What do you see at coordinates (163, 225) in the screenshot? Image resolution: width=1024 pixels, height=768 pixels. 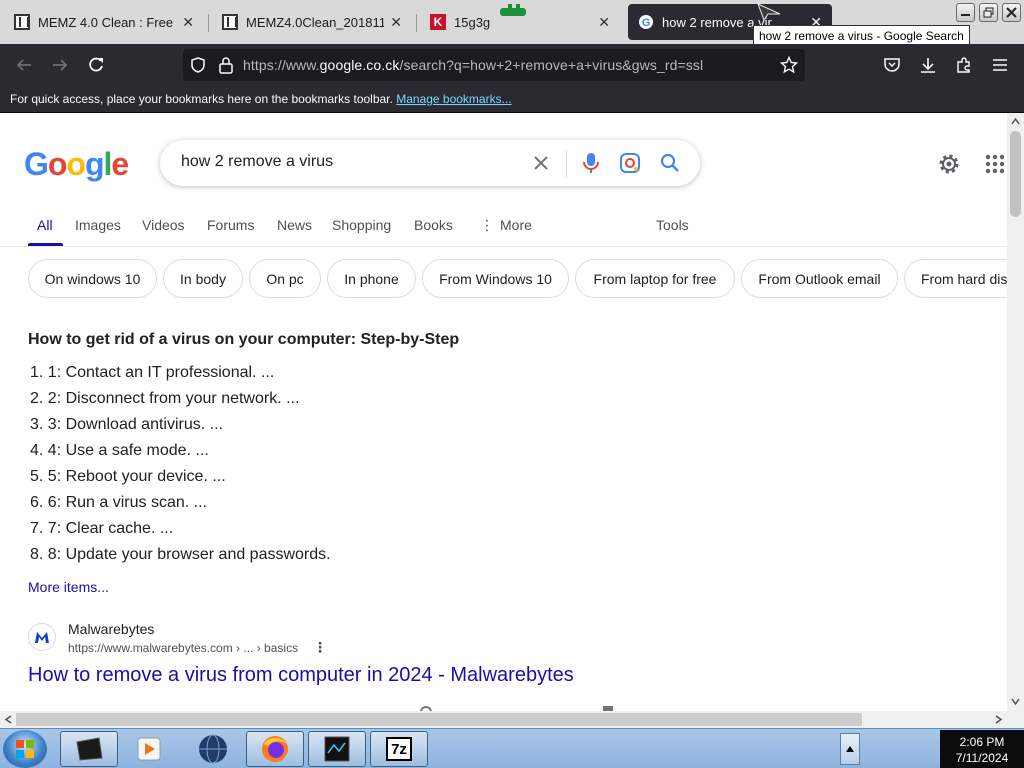 I see `tab-videos: Videos` at bounding box center [163, 225].